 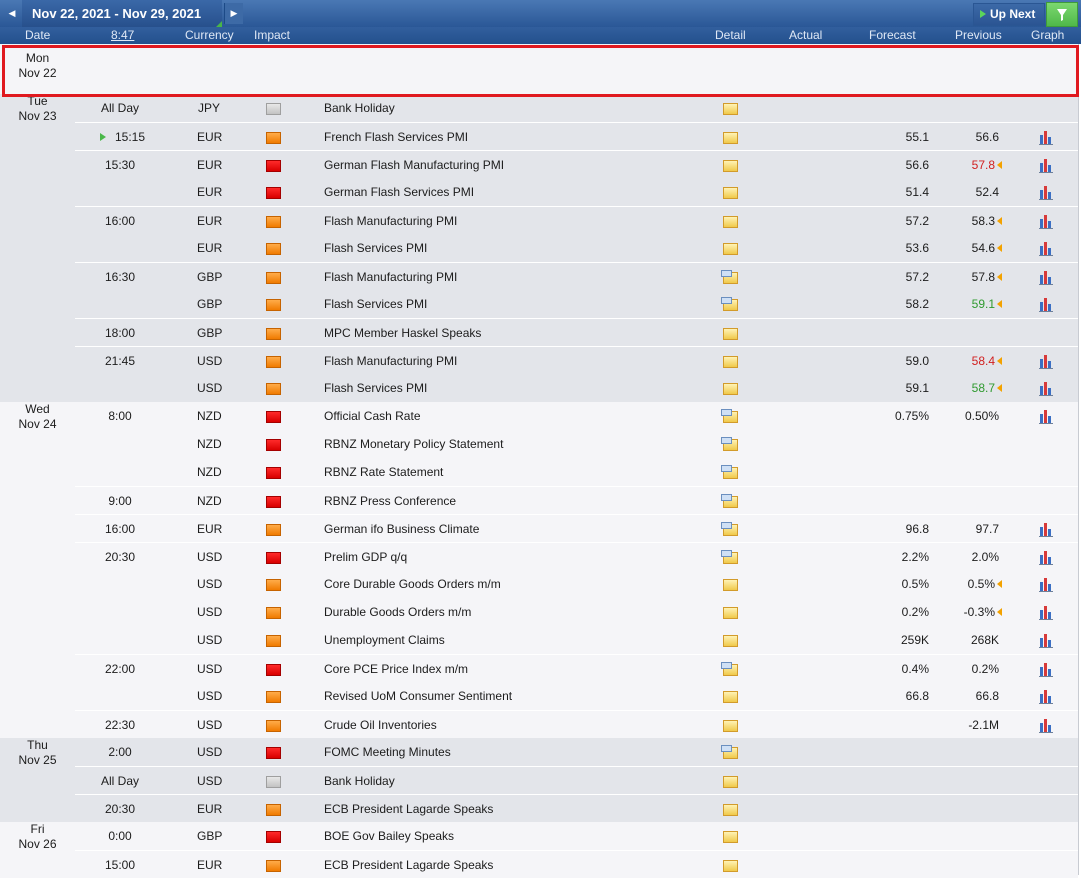 What do you see at coordinates (576, 836) in the screenshot?
I see `event-row: 0:00 GBP BOE Gov Bailey Speaks` at bounding box center [576, 836].